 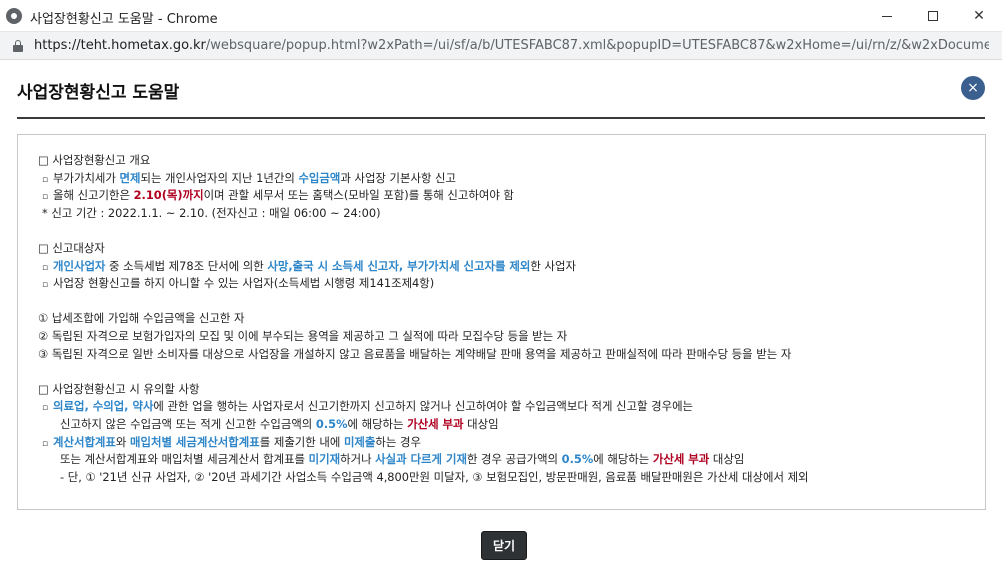 What do you see at coordinates (103, 406) in the screenshot?
I see `highlight: 의료업, 수의업, 약사` at bounding box center [103, 406].